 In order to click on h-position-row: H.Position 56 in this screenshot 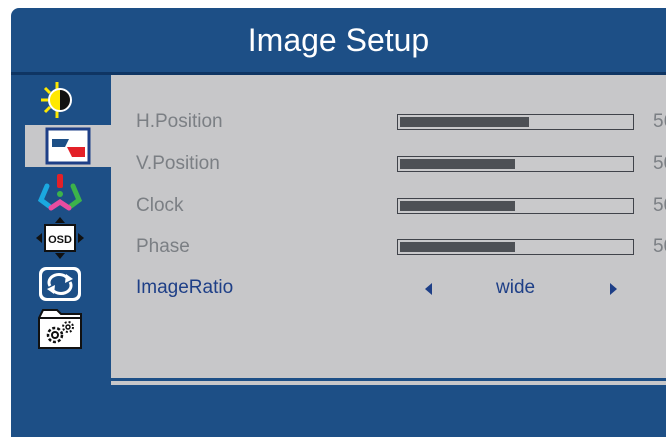, I will do `click(401, 122)`.